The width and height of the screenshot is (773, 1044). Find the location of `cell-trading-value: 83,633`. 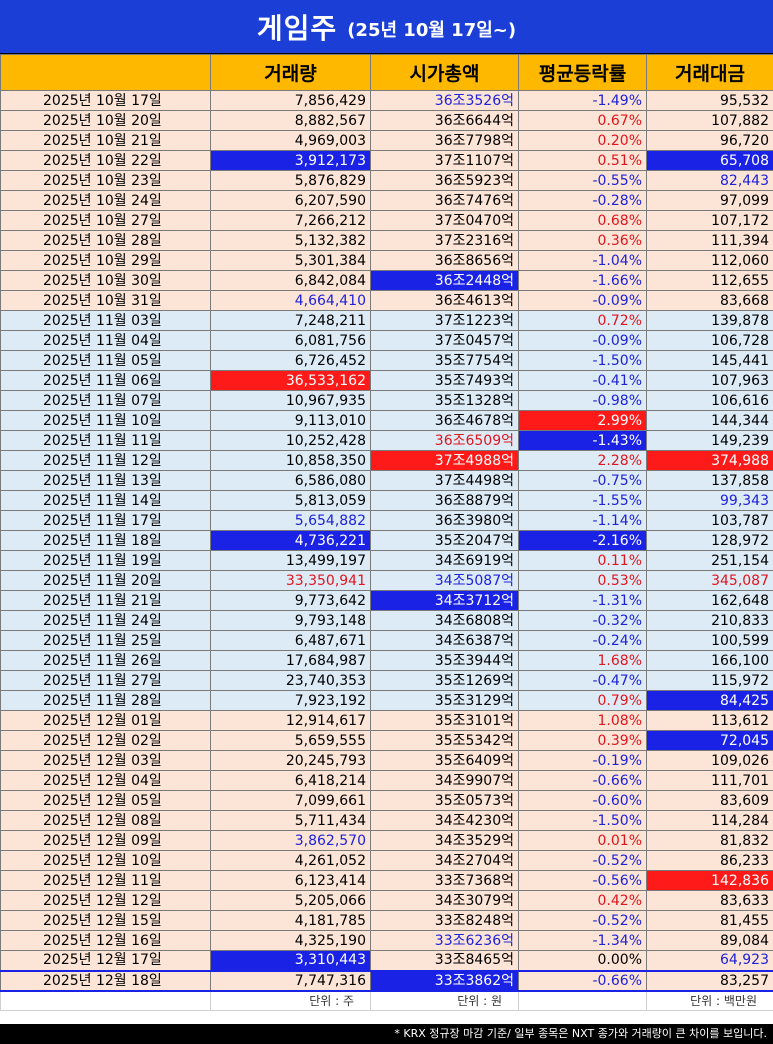

cell-trading-value: 83,633 is located at coordinates (709, 900).